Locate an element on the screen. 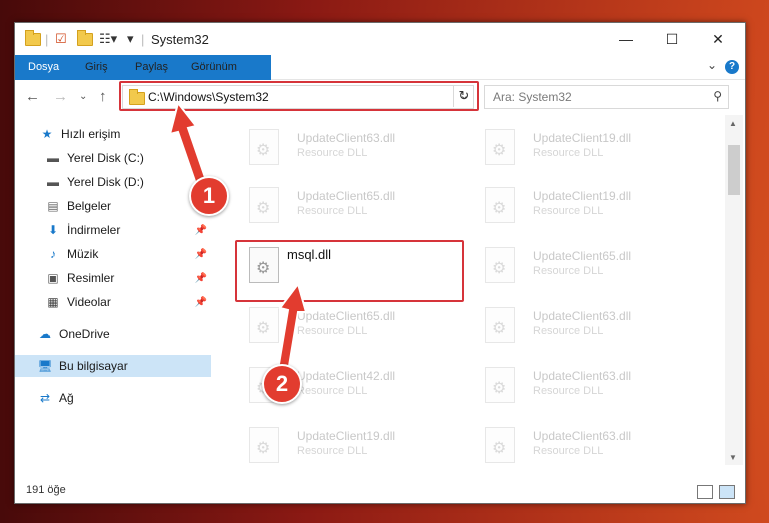 This screenshot has height=523, width=769. view-options-icon: ☷▾ is located at coordinates (108, 39).